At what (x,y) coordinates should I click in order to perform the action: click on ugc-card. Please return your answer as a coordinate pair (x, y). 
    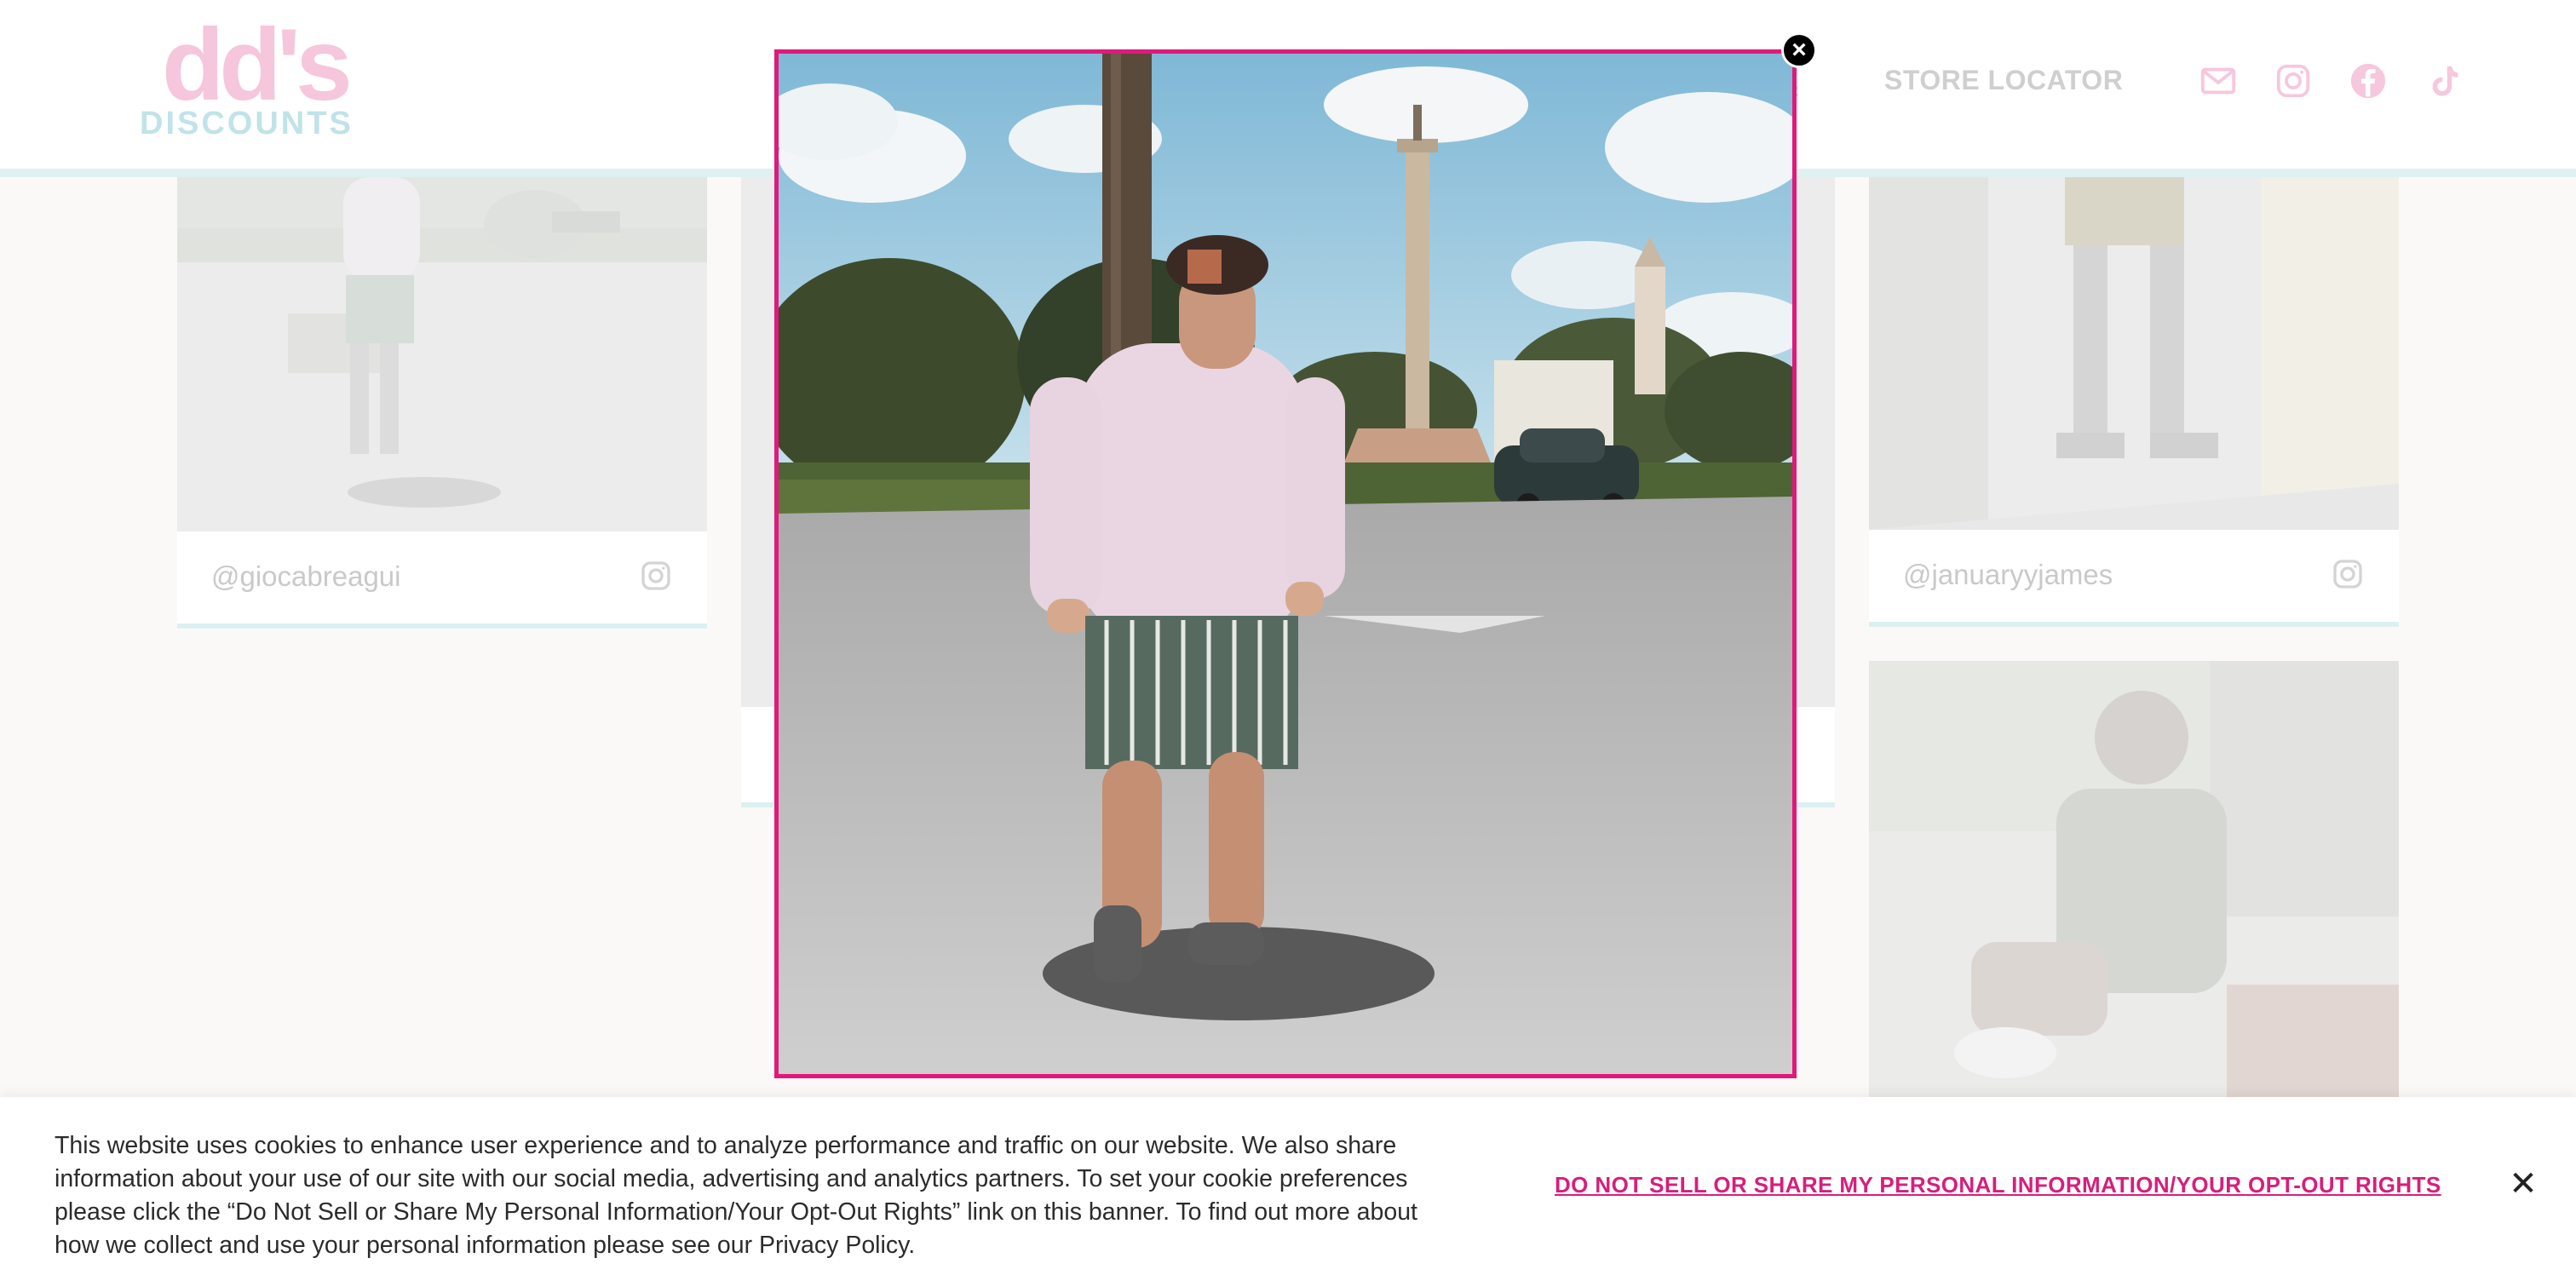
    Looking at the image, I should click on (2134, 882).